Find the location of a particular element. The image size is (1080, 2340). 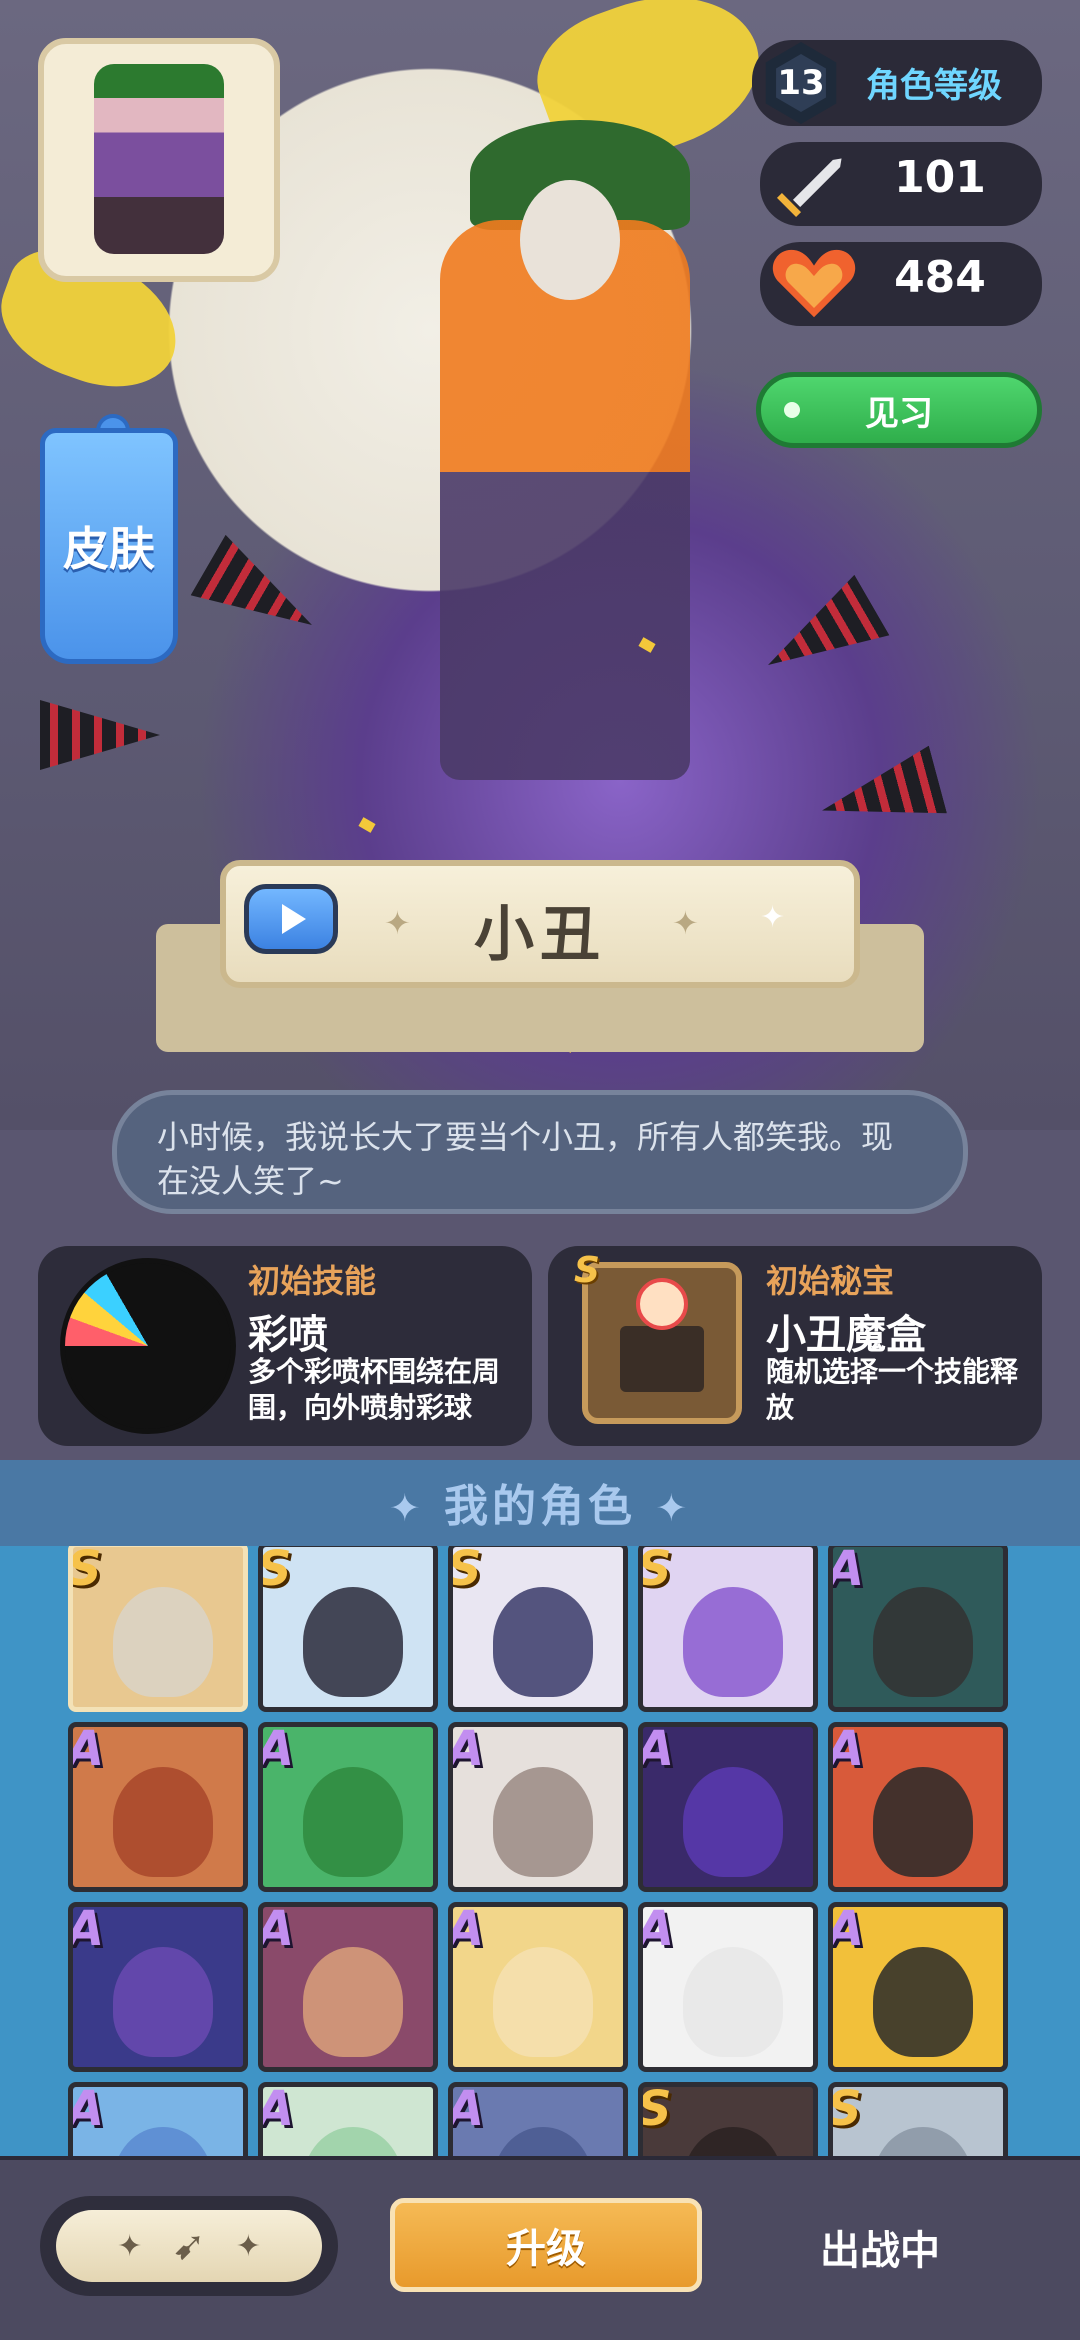

play-voice-button is located at coordinates (291, 919).